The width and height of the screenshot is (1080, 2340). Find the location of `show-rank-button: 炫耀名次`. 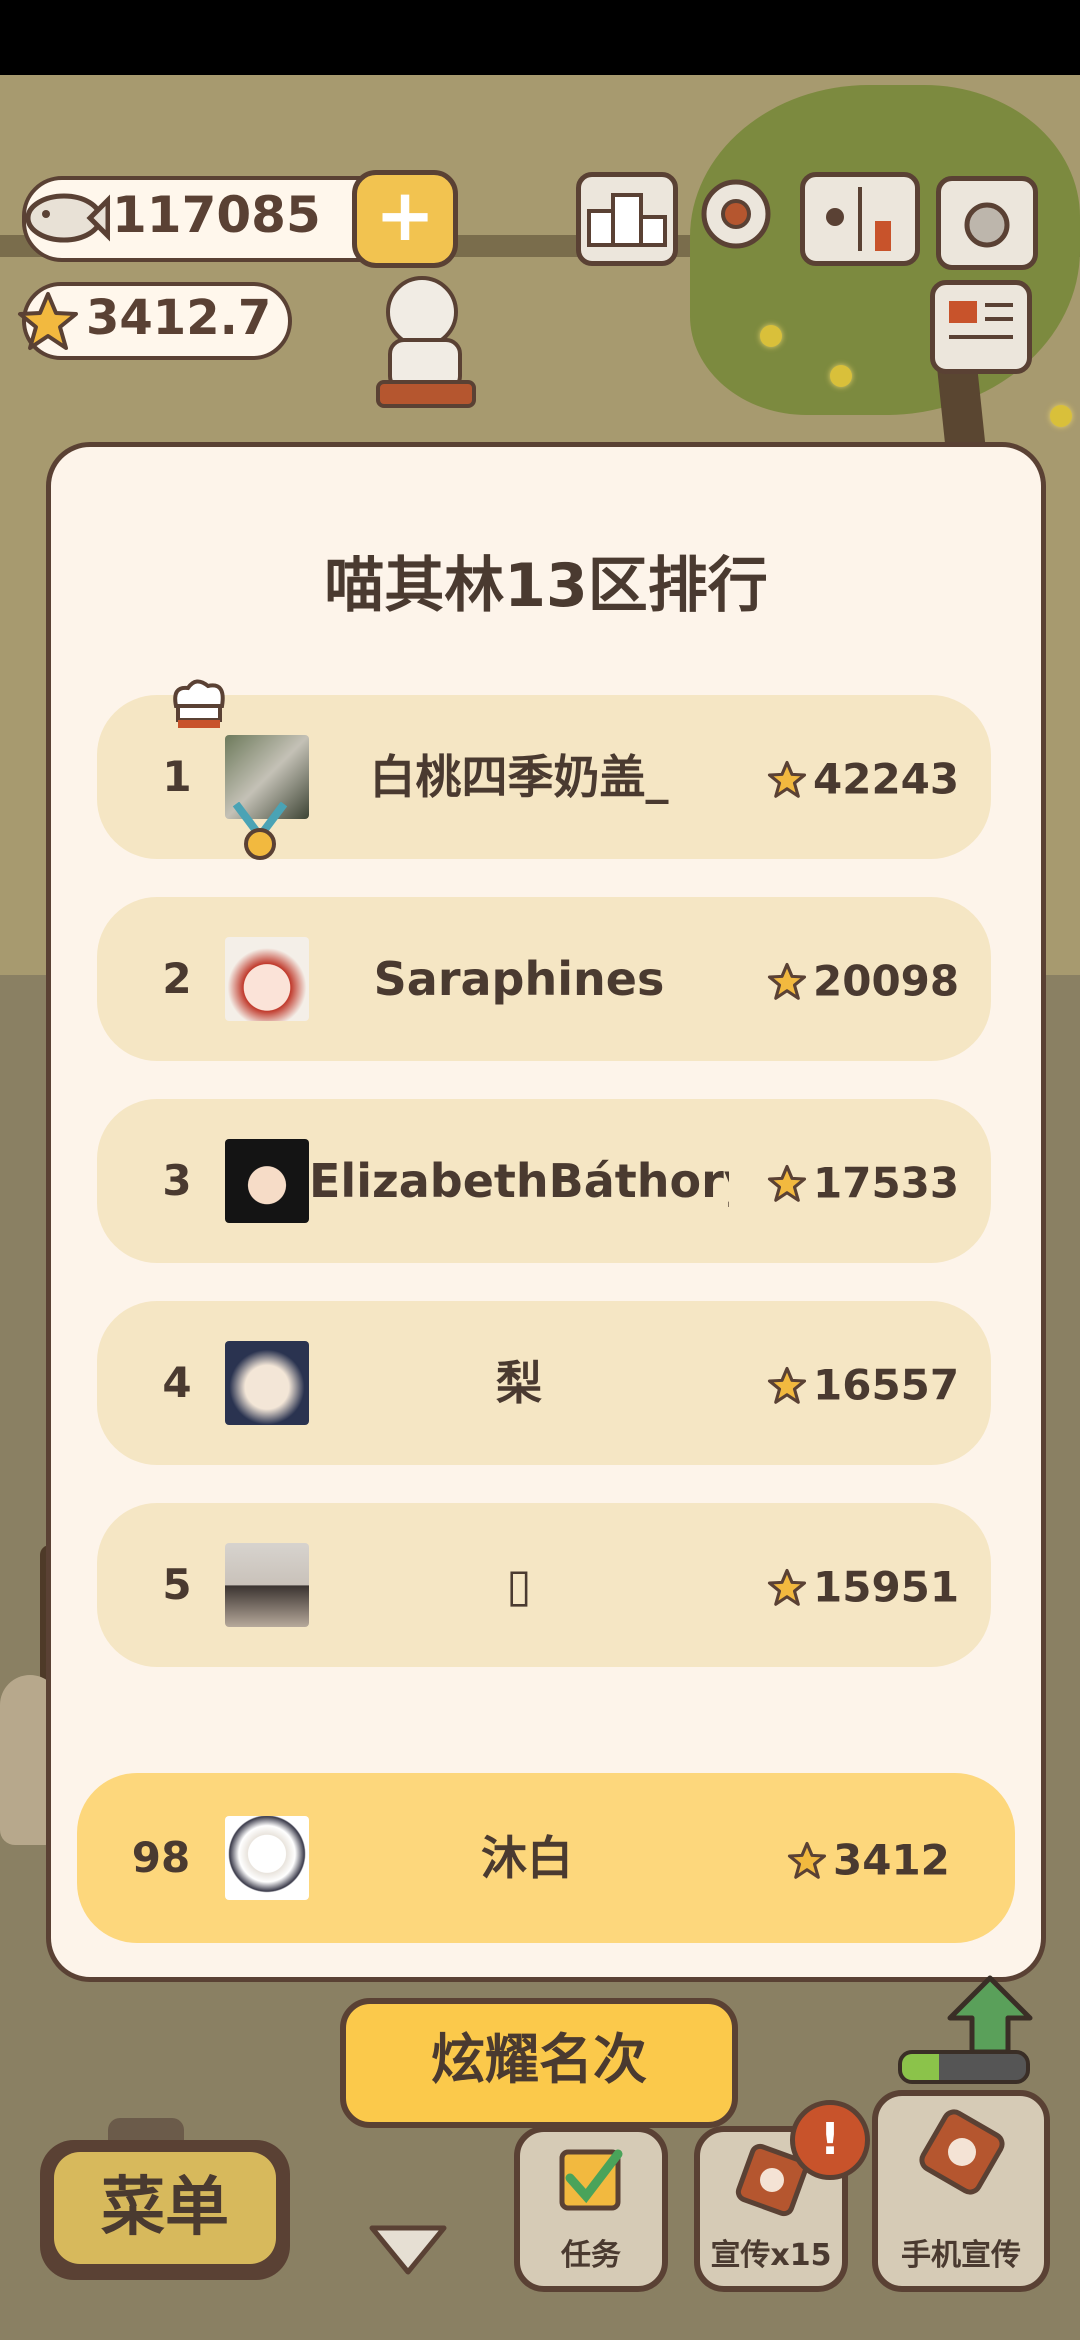

show-rank-button: 炫耀名次 is located at coordinates (539, 2063).